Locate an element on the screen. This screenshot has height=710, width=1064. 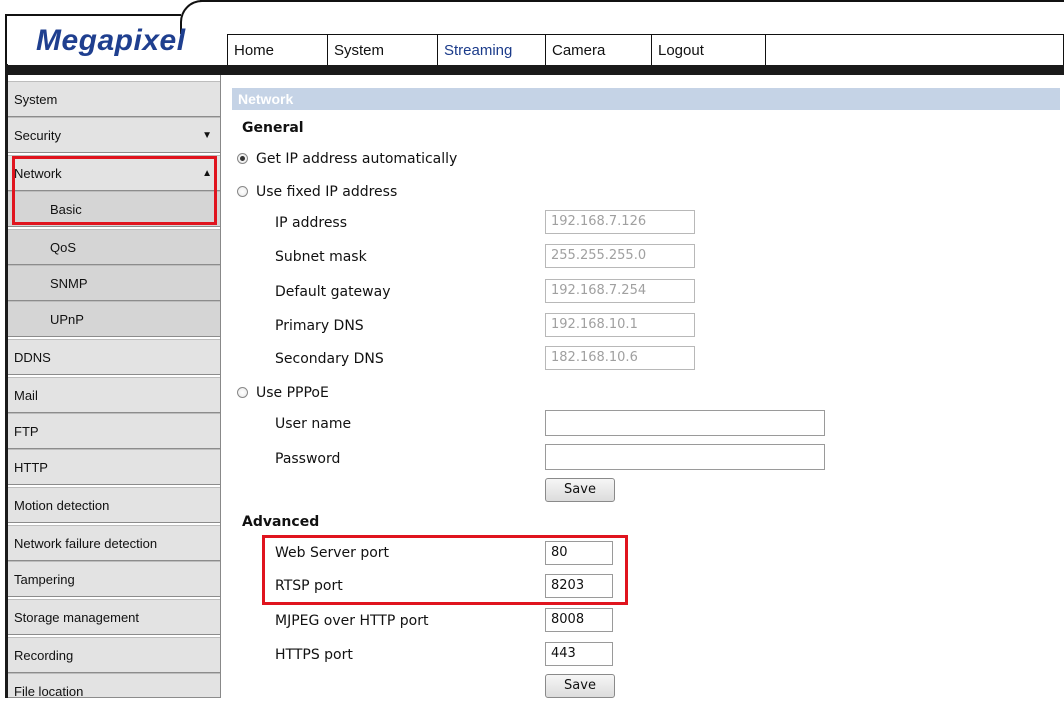
menu-camera: Camera is located at coordinates (599, 50).